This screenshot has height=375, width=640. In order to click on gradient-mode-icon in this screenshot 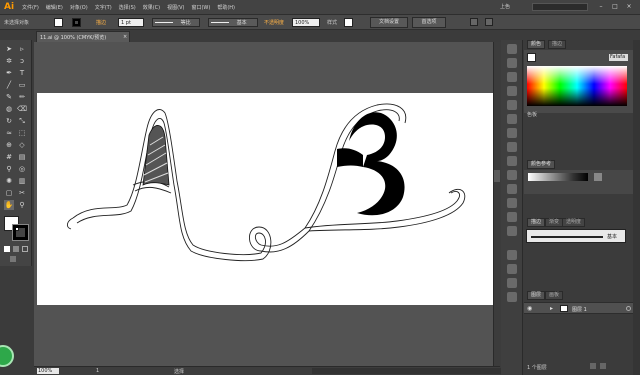, I will do `click(16, 249)`.